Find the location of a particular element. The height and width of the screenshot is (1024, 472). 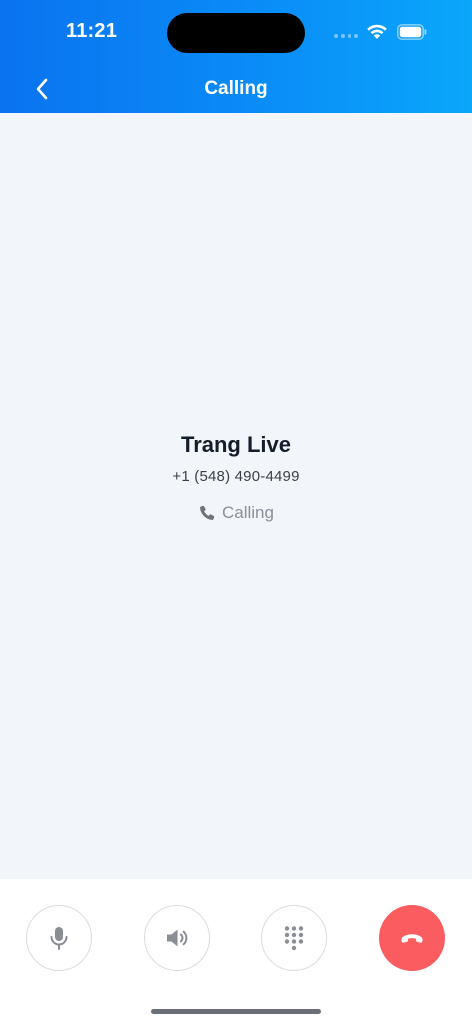

microphone-icon is located at coordinates (59, 938).